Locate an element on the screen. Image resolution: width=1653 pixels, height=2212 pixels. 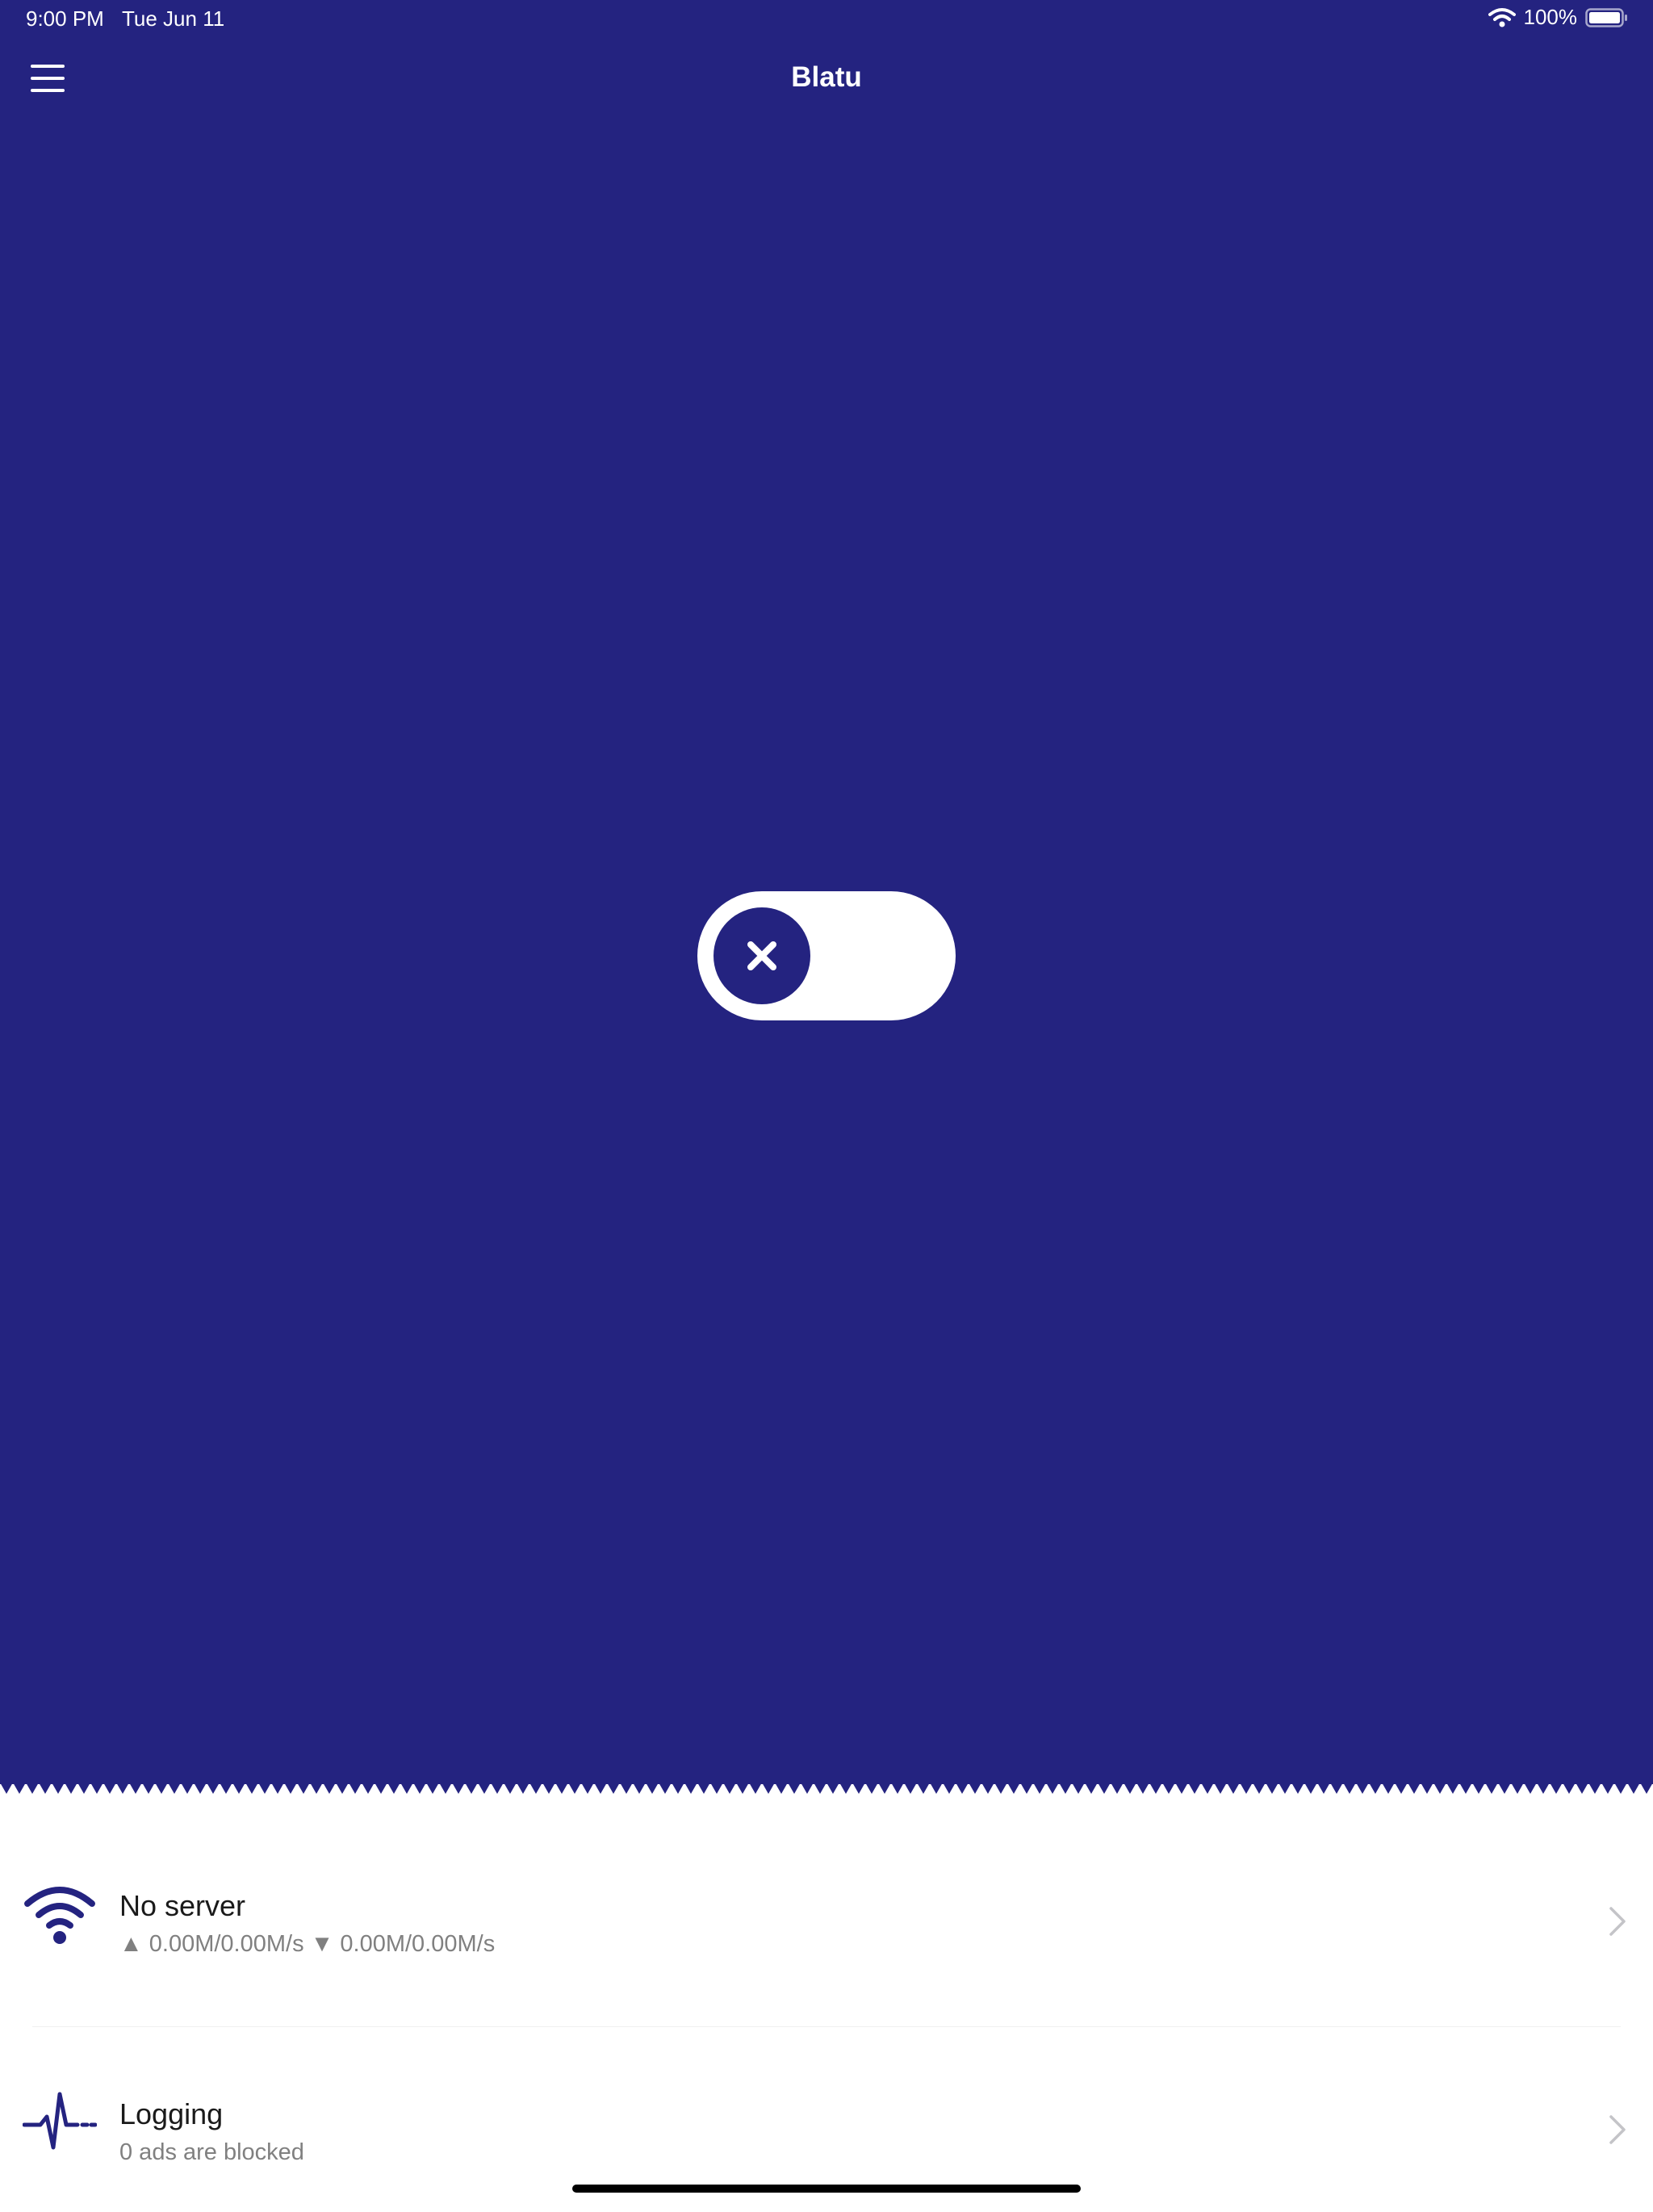
close-icon is located at coordinates (762, 955).